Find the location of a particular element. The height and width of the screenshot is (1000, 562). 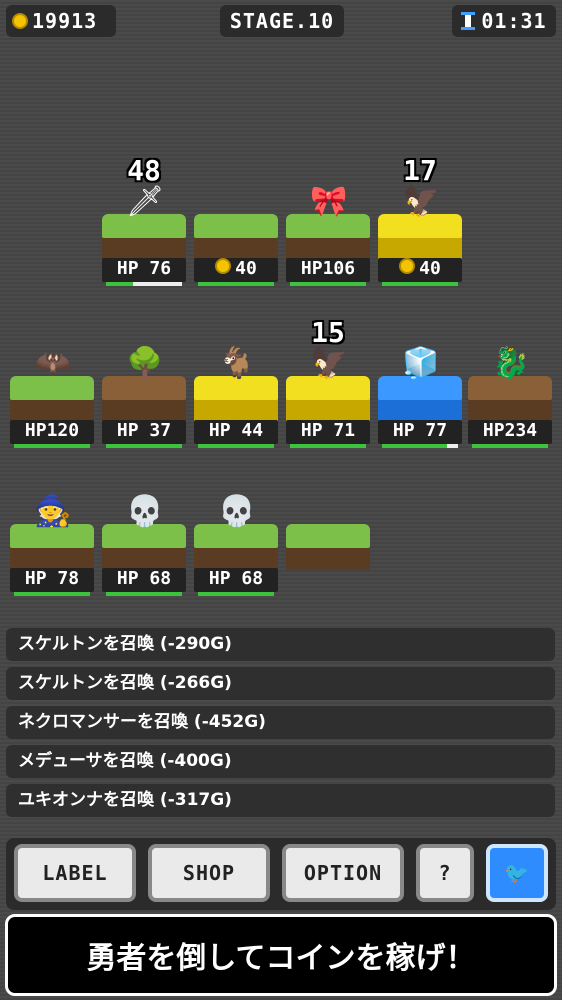

timer: 01:31 is located at coordinates (504, 21).